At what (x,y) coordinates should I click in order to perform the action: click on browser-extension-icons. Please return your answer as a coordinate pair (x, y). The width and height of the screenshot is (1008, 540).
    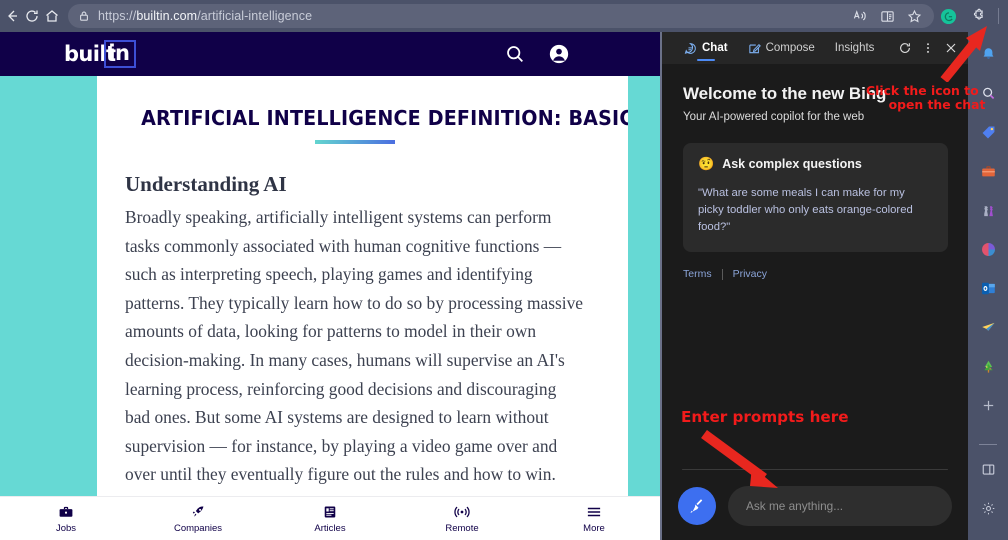
    Looking at the image, I should click on (971, 16).